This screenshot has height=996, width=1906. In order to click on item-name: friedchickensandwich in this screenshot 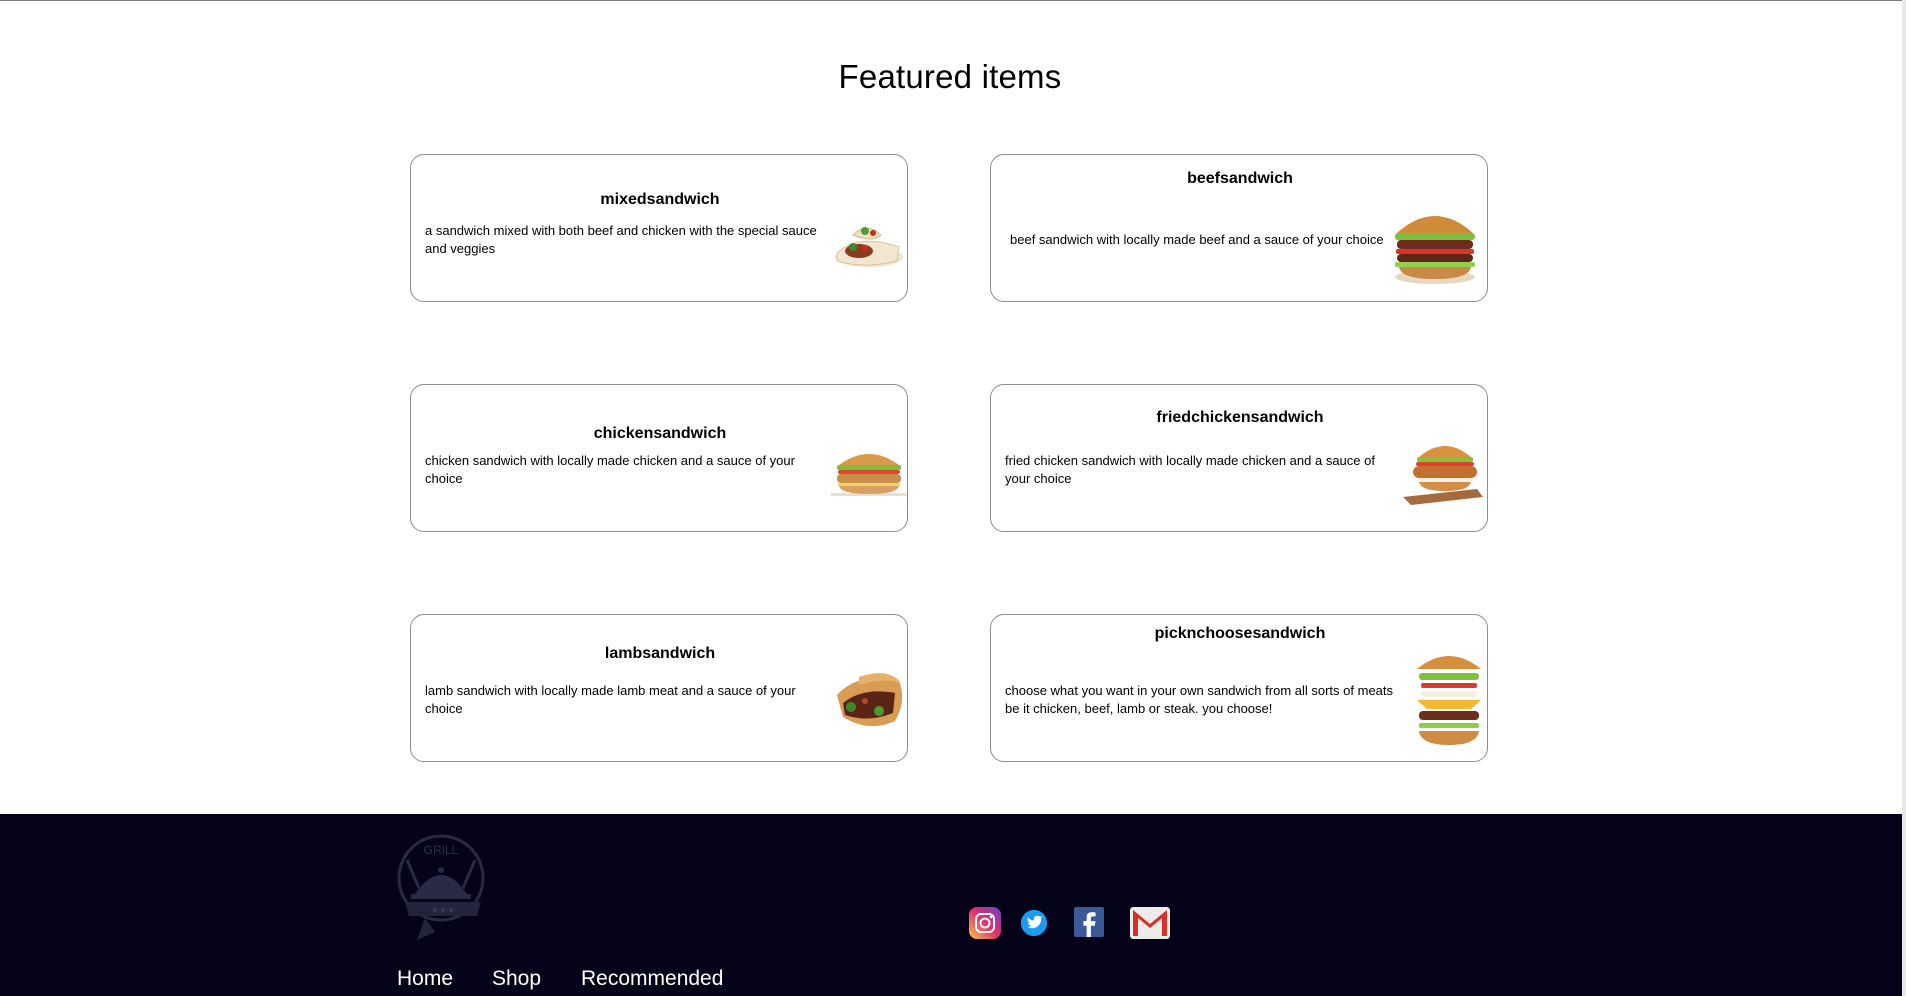, I will do `click(1240, 417)`.